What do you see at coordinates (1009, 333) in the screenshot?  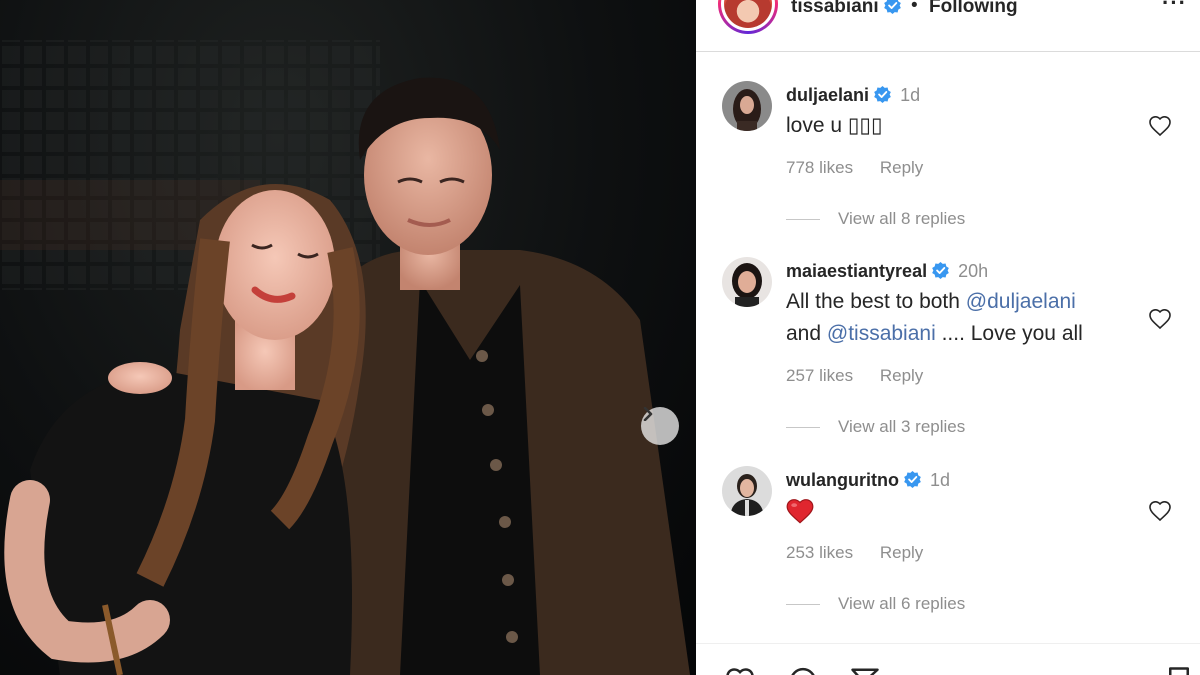 I see `comment-text-suffix: .... Love you all` at bounding box center [1009, 333].